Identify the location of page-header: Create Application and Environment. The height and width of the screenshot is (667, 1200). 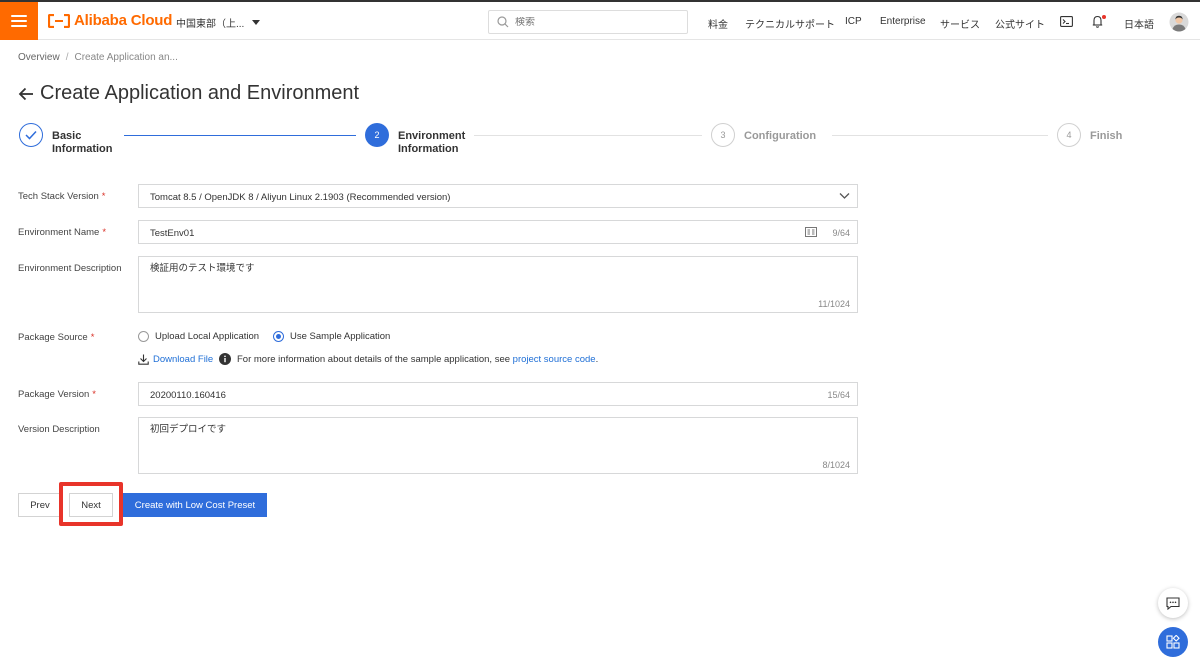
(188, 93).